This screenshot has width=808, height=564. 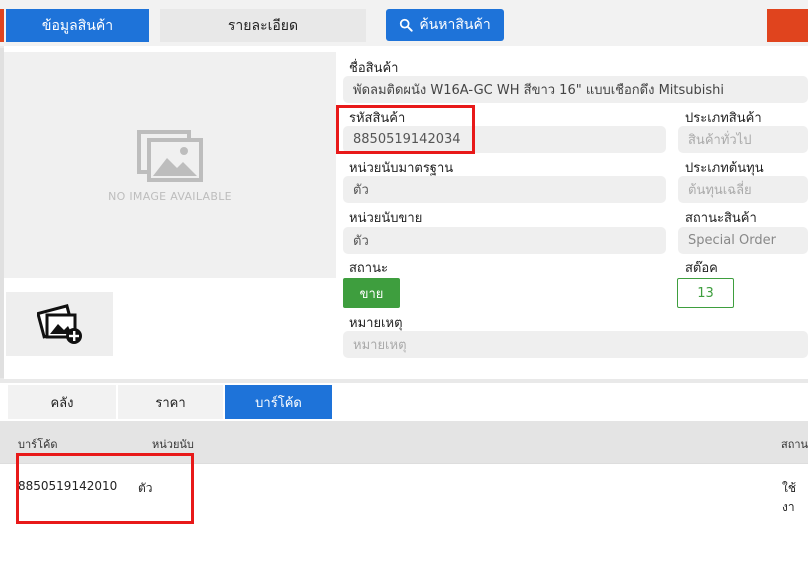 I want to click on product-status-label: สถานะสินค้า, so click(x=721, y=218).